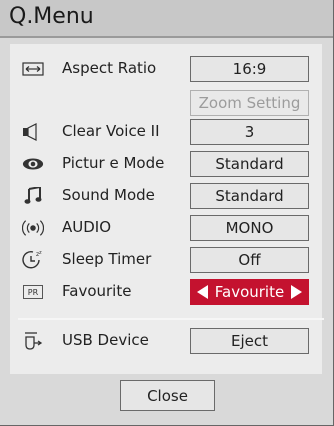 This screenshot has width=334, height=426. Describe the element at coordinates (97, 291) in the screenshot. I see `favourite-label: Favourite` at that location.